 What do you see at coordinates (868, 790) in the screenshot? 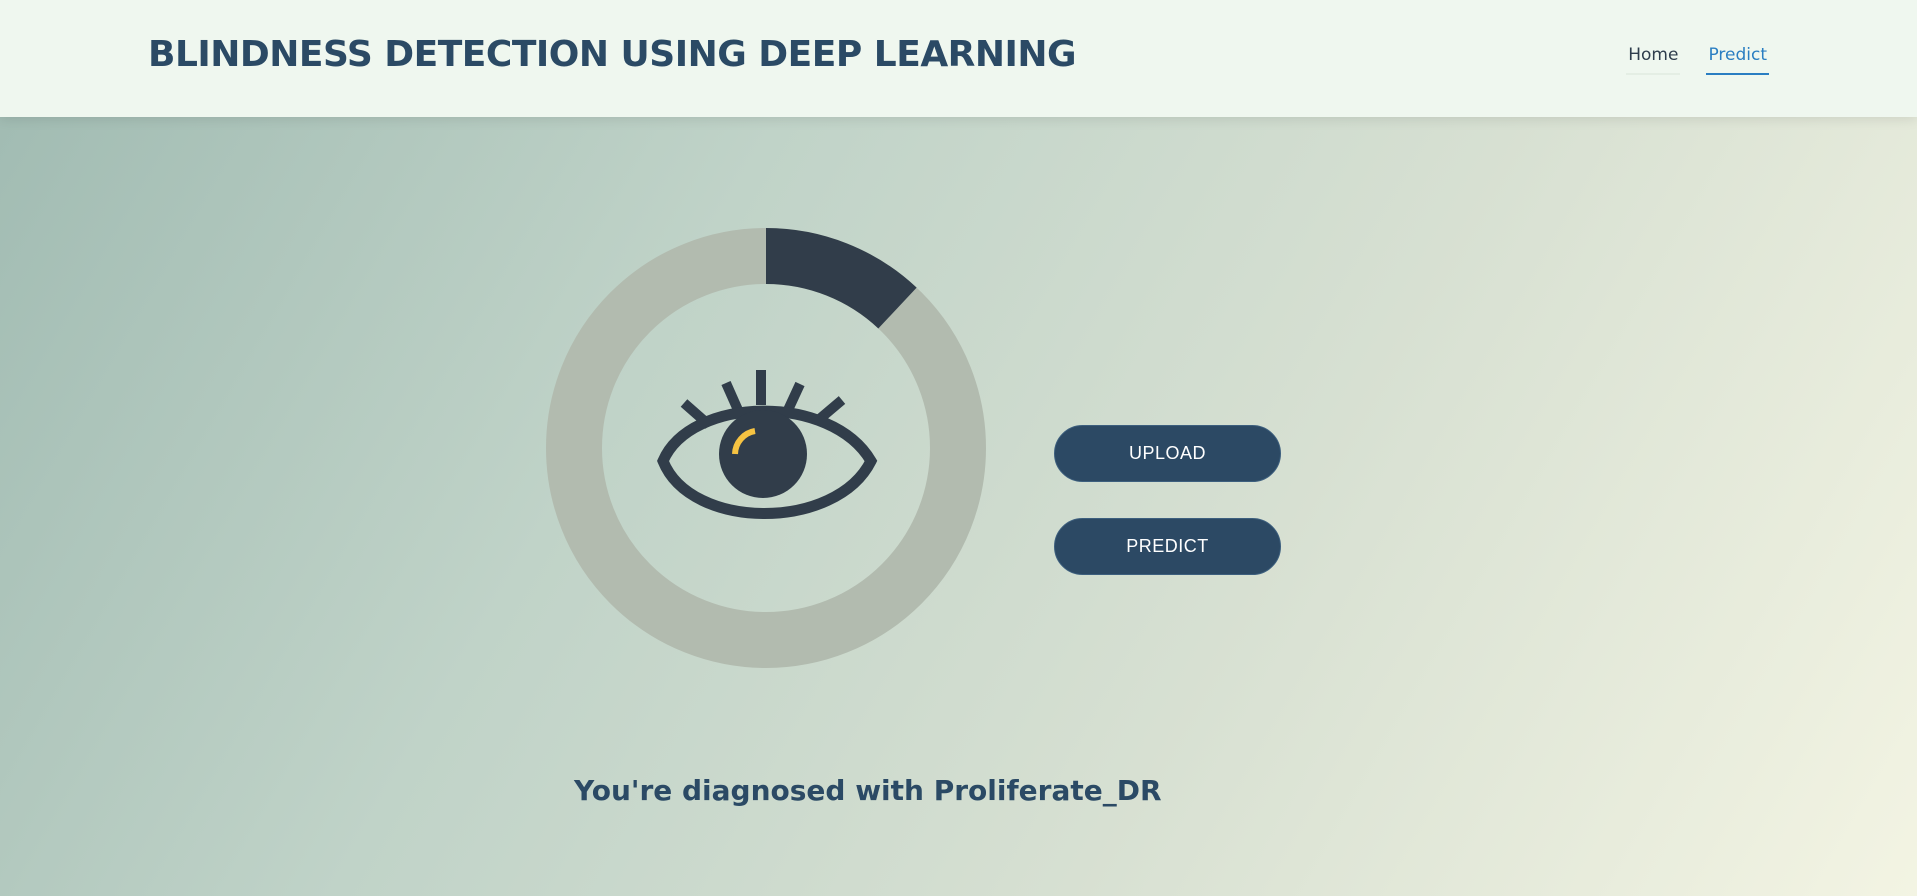
I see `diagnosis-result: You're diagnosed with Proliferate_DR` at bounding box center [868, 790].